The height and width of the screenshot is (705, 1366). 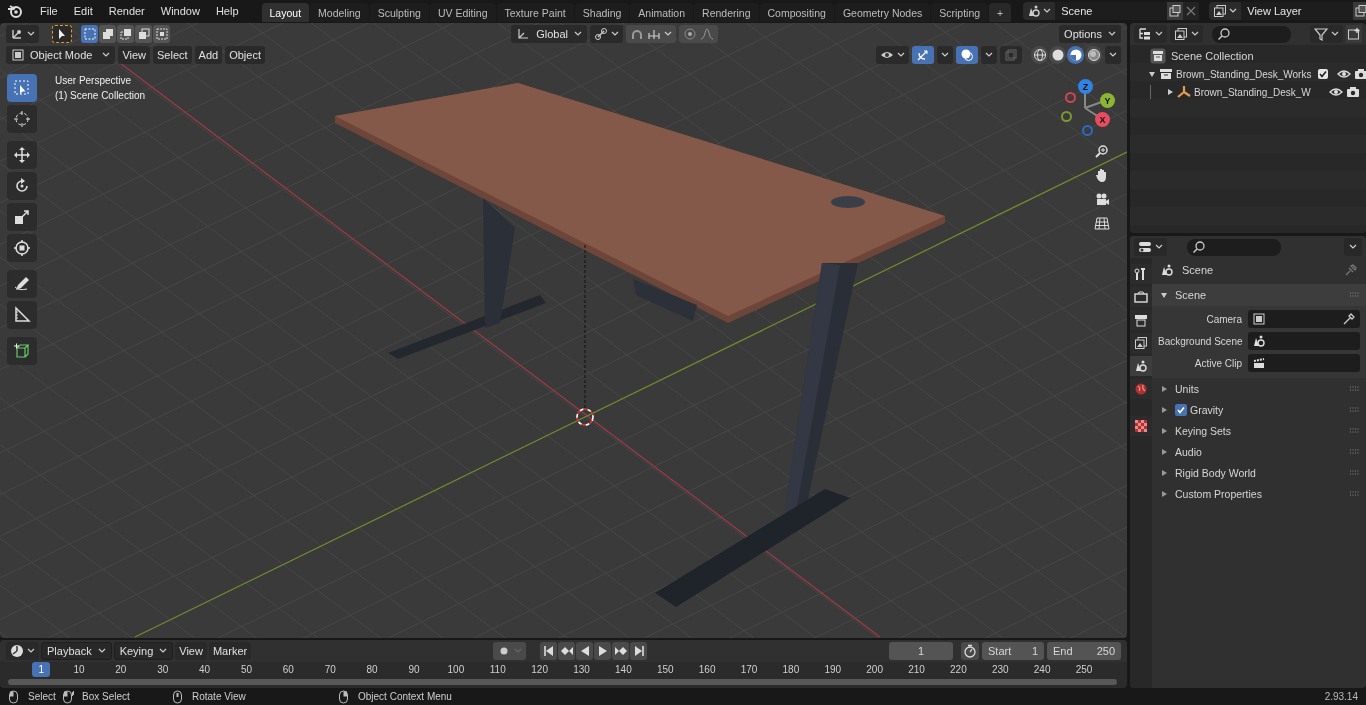 What do you see at coordinates (1013, 651) in the screenshot?
I see `start-frame-field: Start 1` at bounding box center [1013, 651].